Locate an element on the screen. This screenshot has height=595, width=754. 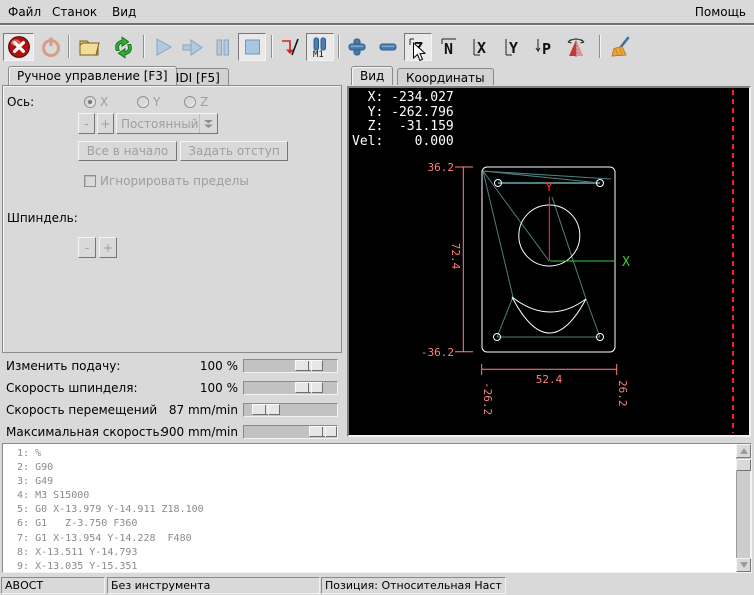
menu-machine: Станок is located at coordinates (74, 12).